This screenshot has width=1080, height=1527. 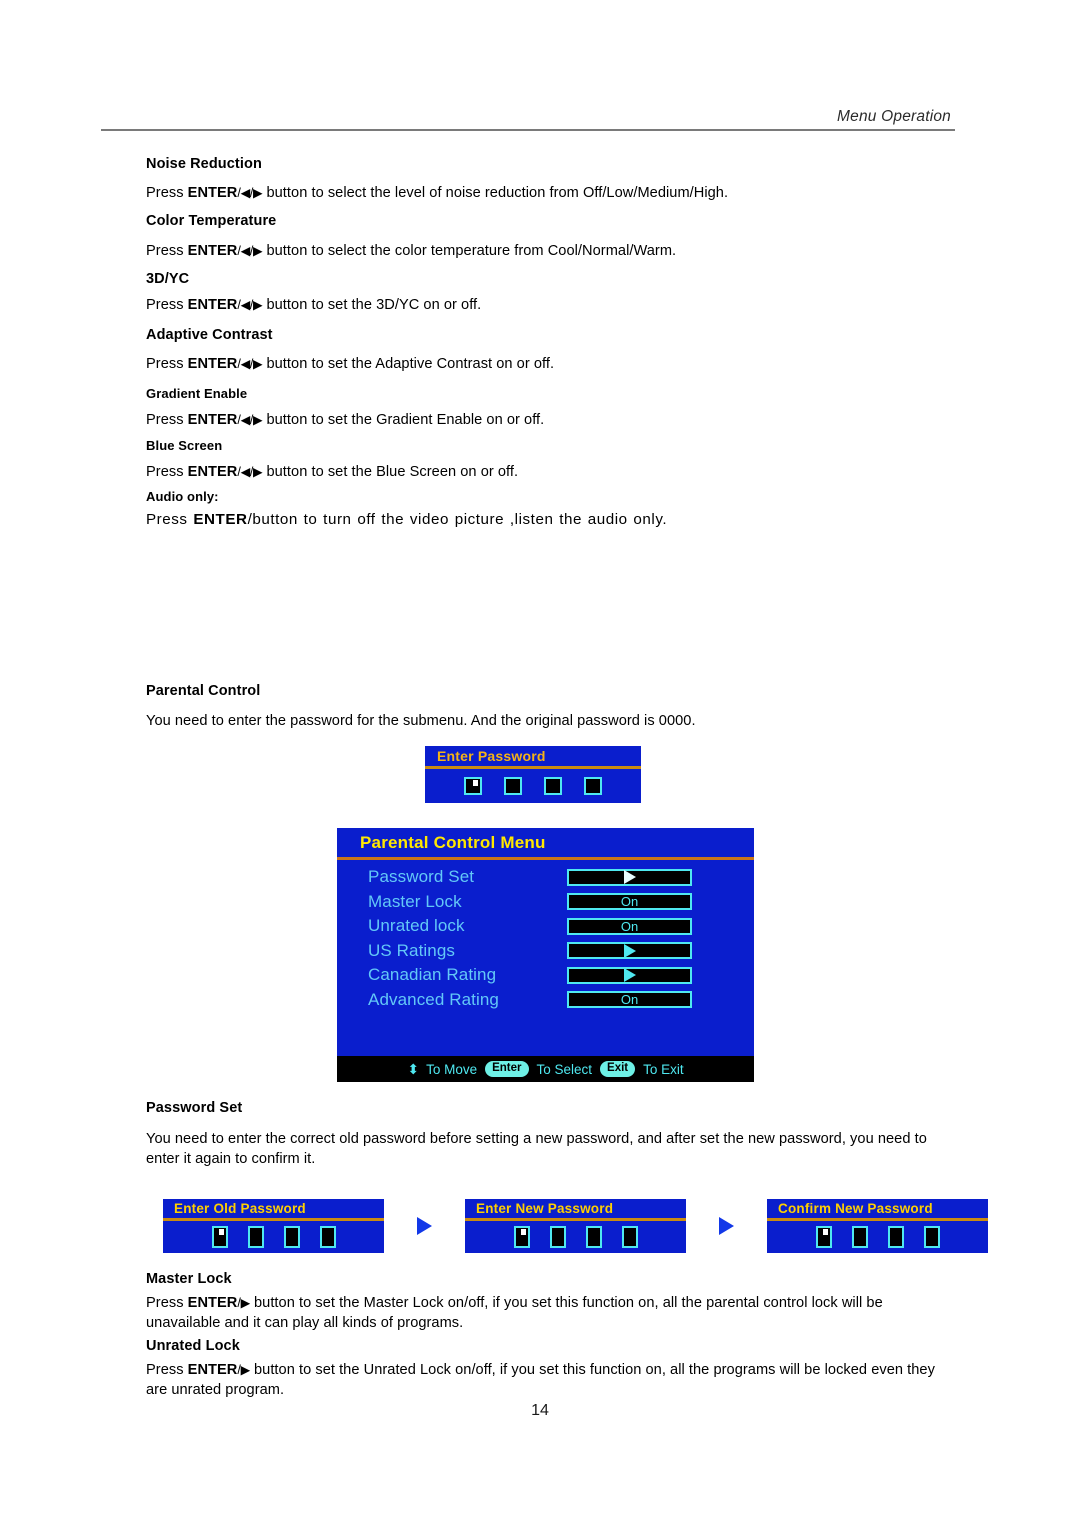 What do you see at coordinates (545, 1000) in the screenshot?
I see `menu-row-advanced-rating: Advanced Rating On` at bounding box center [545, 1000].